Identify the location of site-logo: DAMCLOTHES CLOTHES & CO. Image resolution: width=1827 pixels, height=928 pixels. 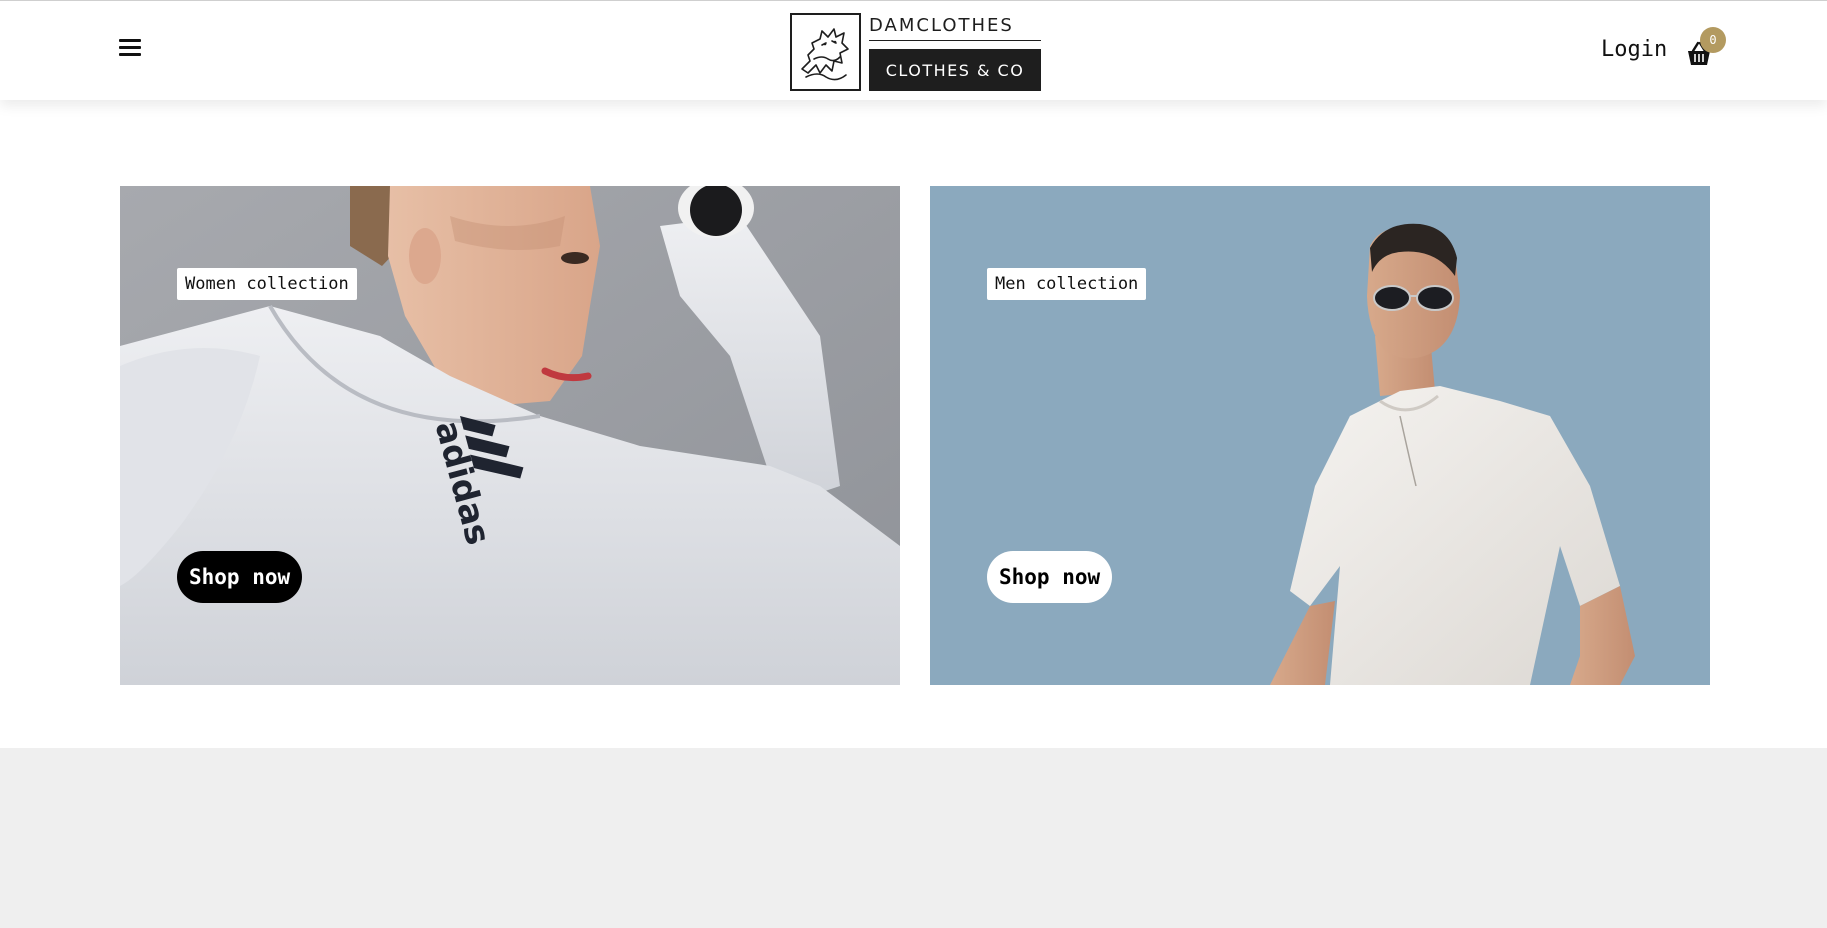
(915, 52).